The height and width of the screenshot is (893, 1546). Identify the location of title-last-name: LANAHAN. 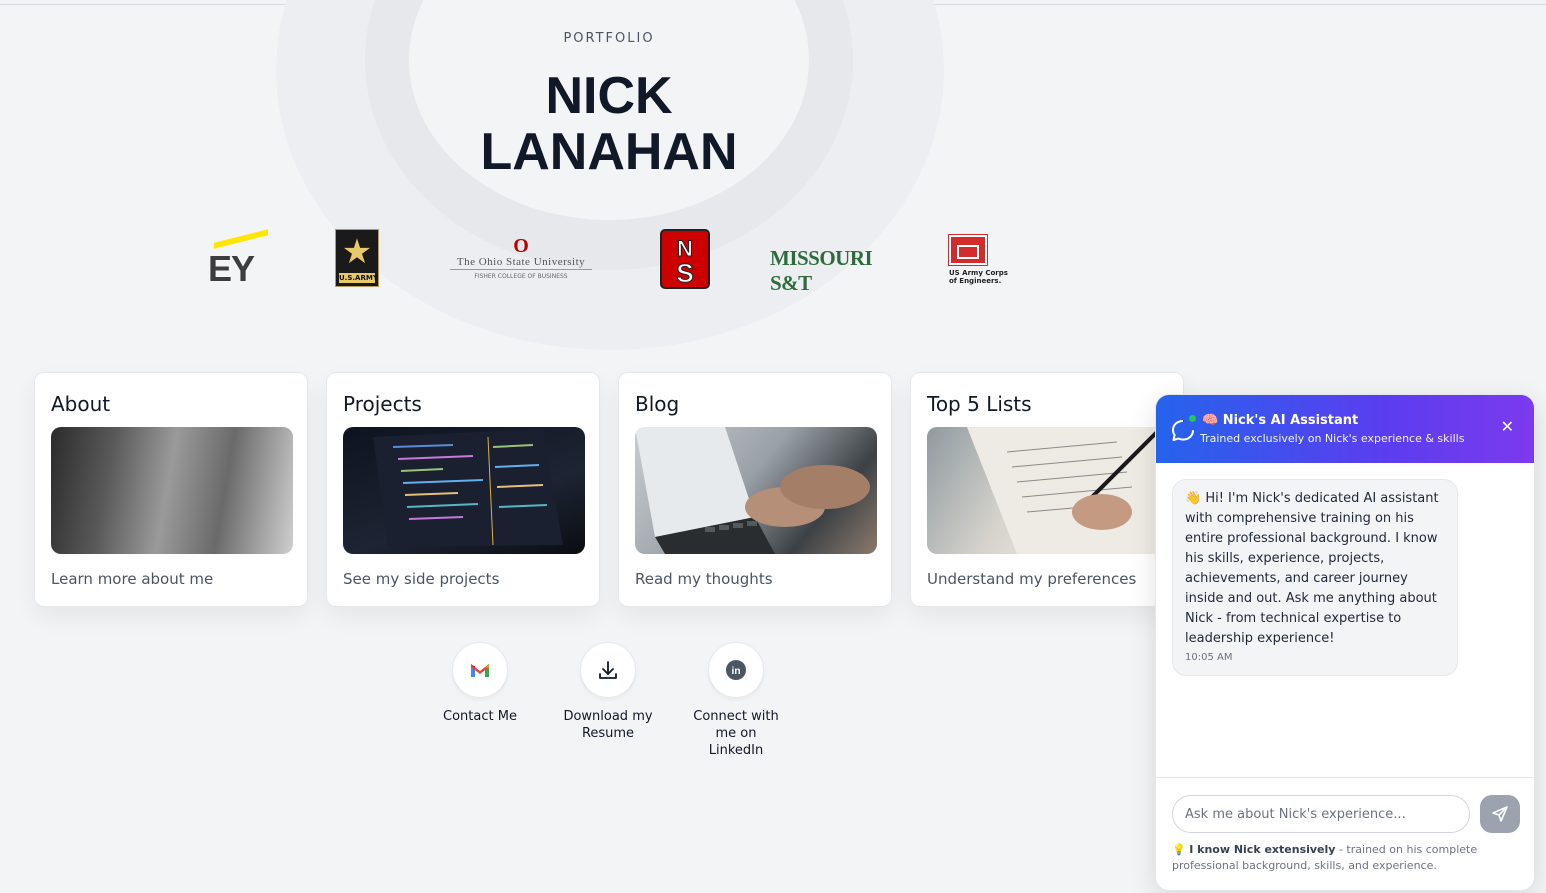
(609, 152).